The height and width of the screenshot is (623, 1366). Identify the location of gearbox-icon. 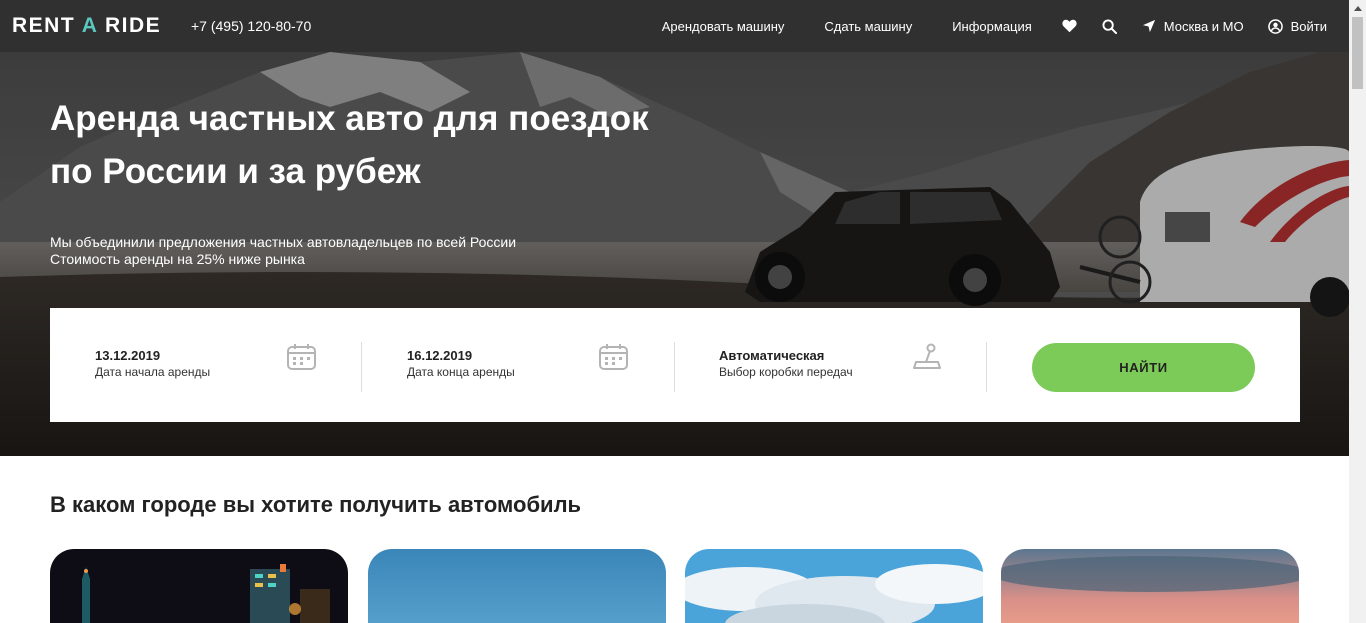
(927, 359).